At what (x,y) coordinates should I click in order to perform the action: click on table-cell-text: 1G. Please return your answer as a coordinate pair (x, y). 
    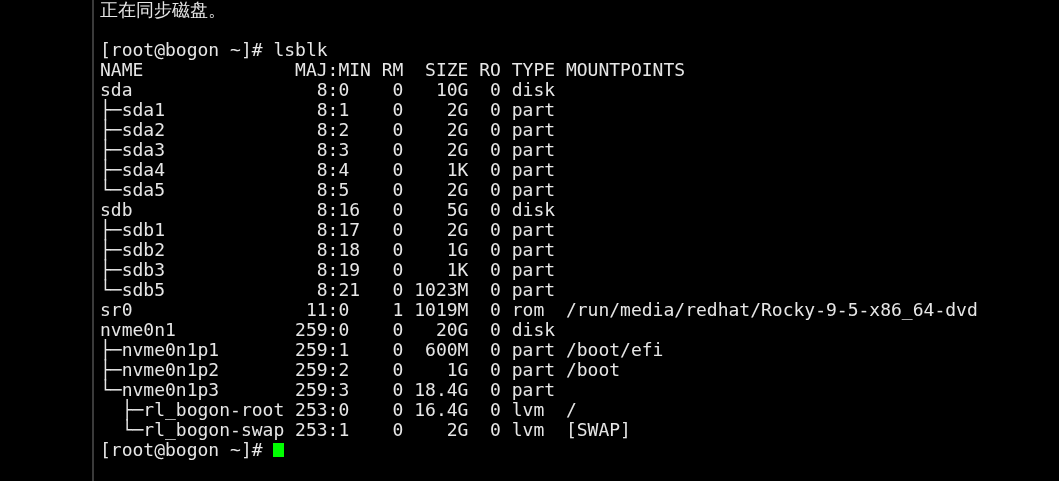
    Looking at the image, I should click on (457, 250).